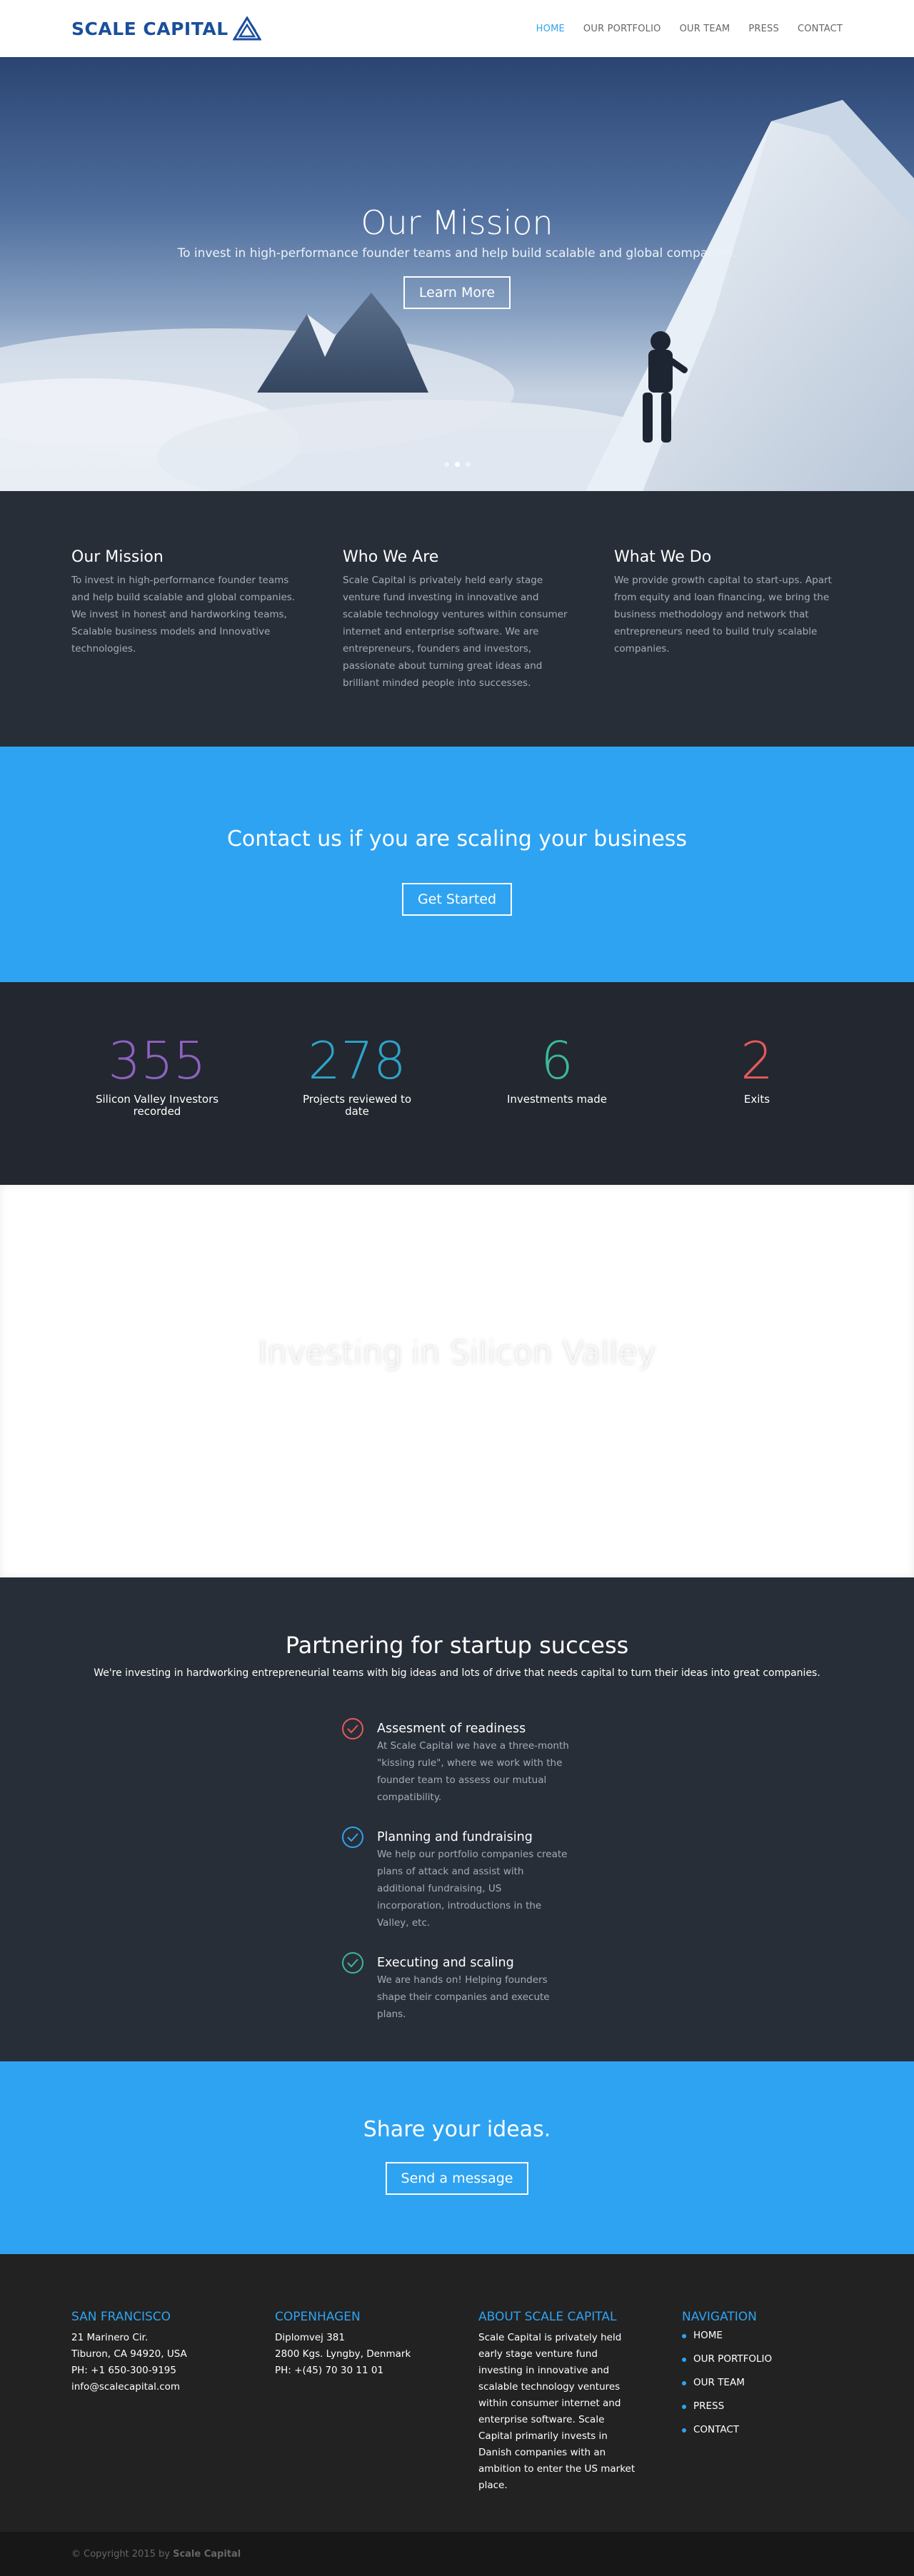 Image resolution: width=914 pixels, height=2576 pixels. Describe the element at coordinates (457, 1353) in the screenshot. I see `investing-title: Investing in Silicon Valley` at that location.